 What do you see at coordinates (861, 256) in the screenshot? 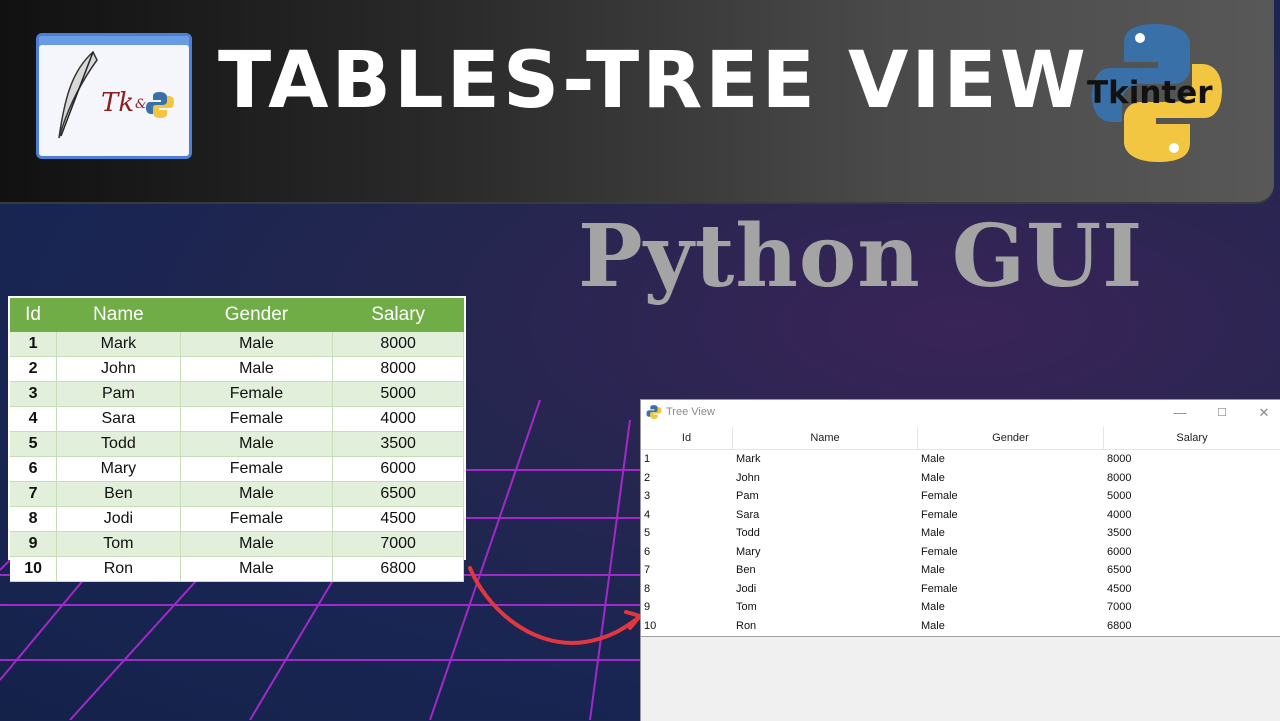
I see `subtitle: Python GUI` at bounding box center [861, 256].